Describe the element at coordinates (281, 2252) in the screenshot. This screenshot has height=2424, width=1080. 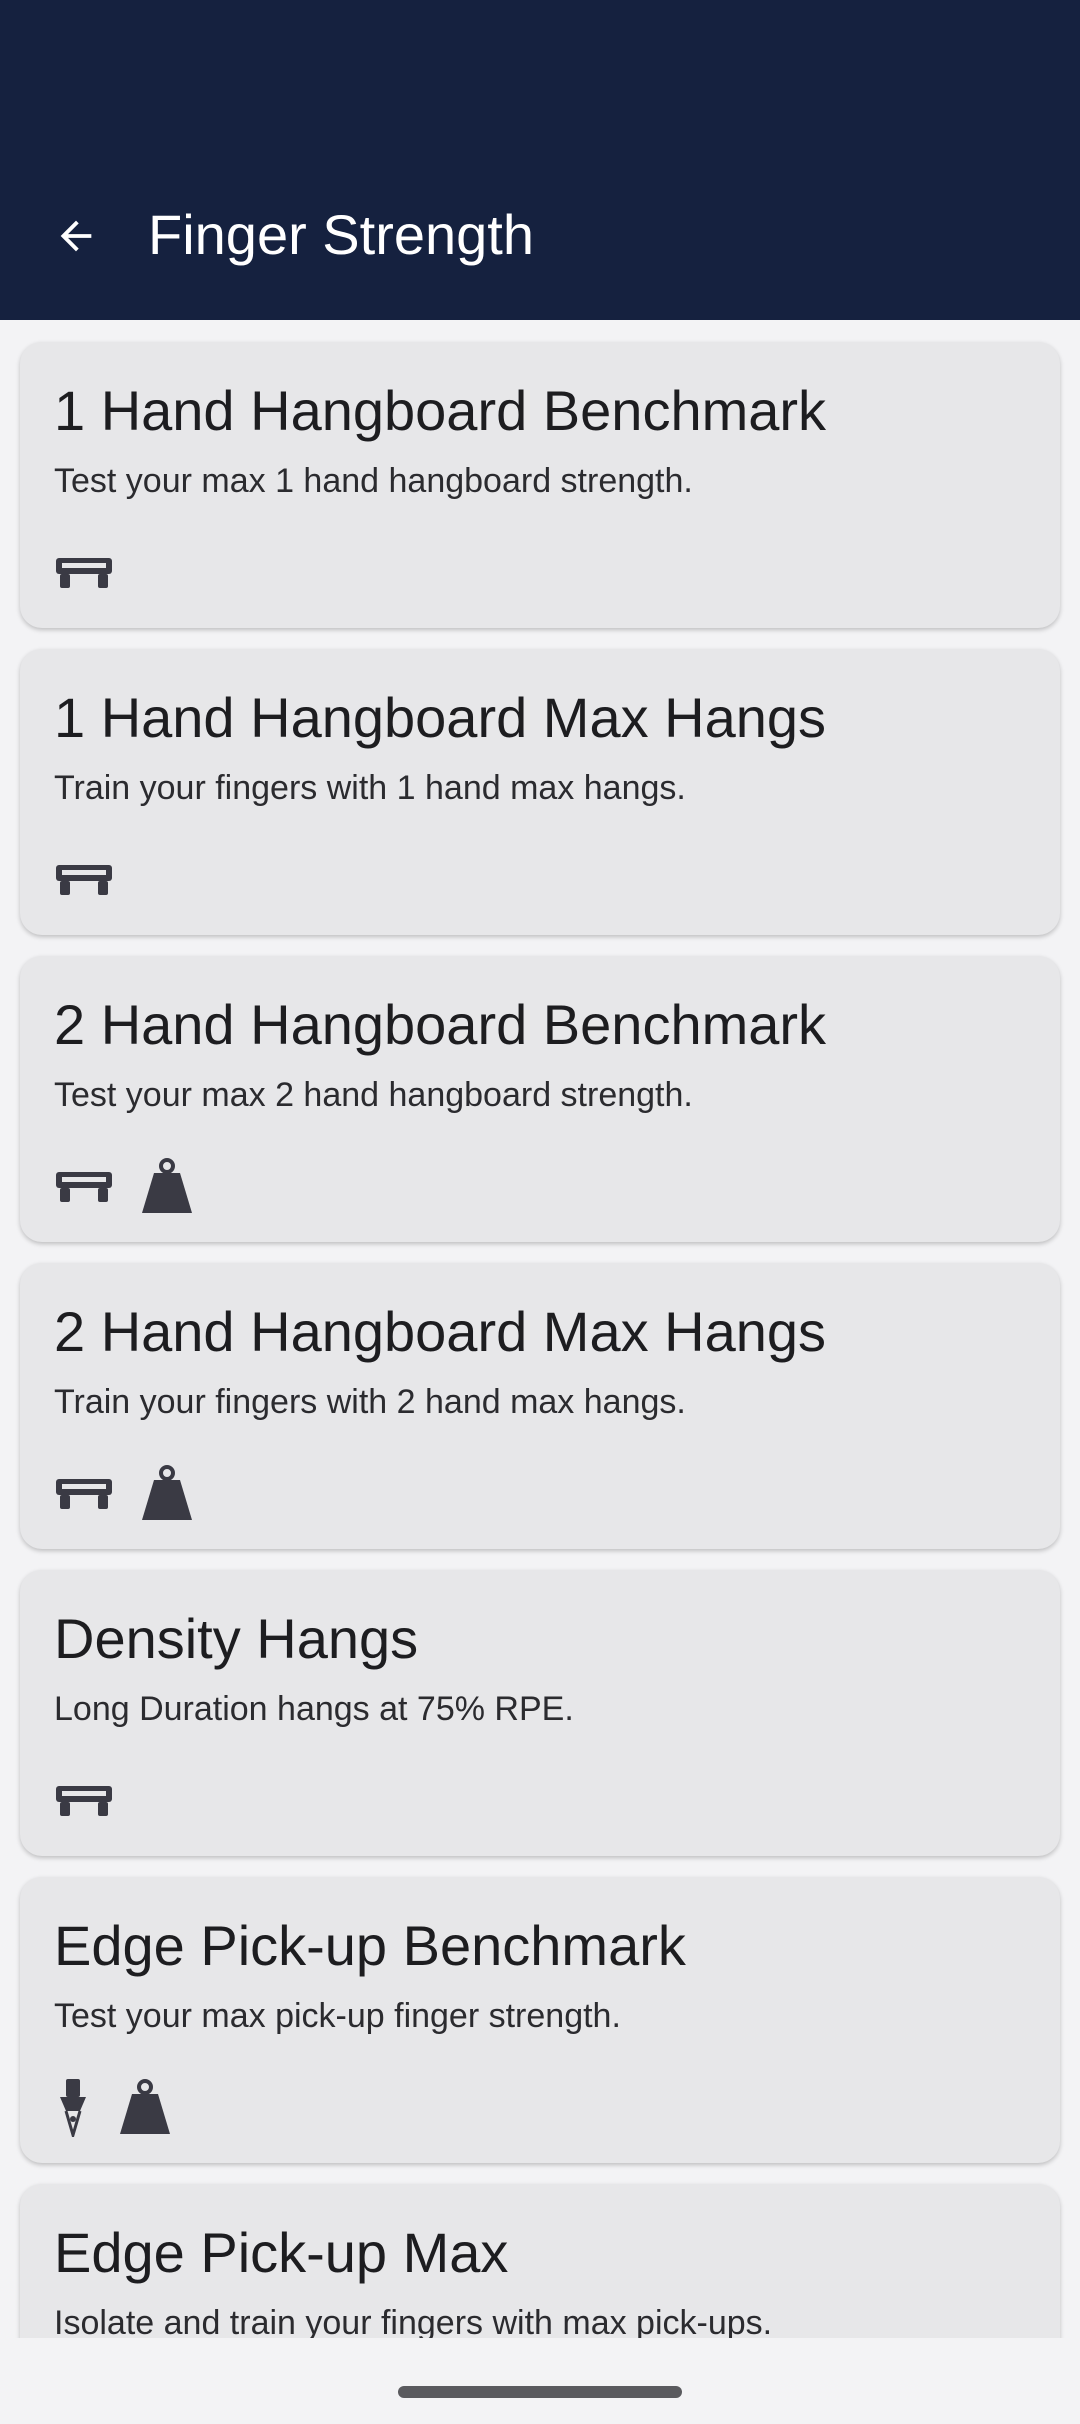
I see `card-title: Edge Pick-up Max` at that location.